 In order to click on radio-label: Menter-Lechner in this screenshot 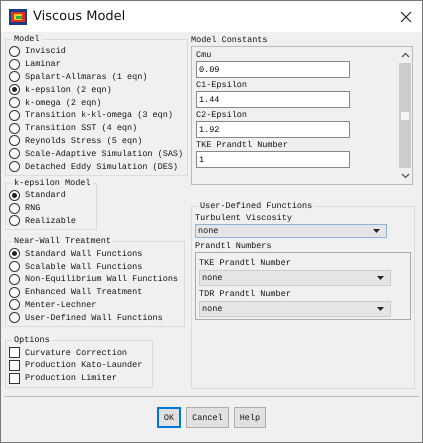, I will do `click(60, 305)`.